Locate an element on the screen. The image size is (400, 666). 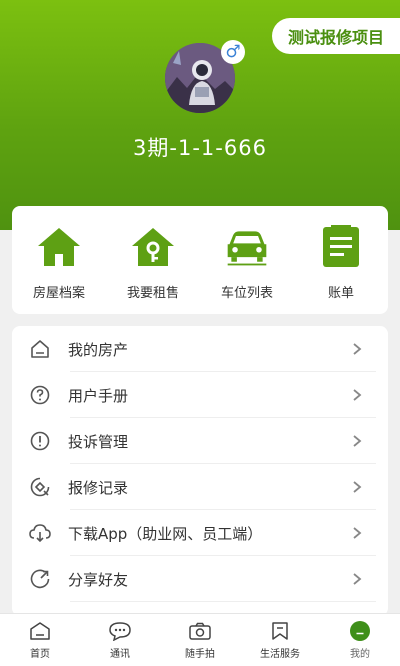
bottom-tab-bar: 首页 通讯 随手拍 生活服务 我的 is located at coordinates (200, 639).